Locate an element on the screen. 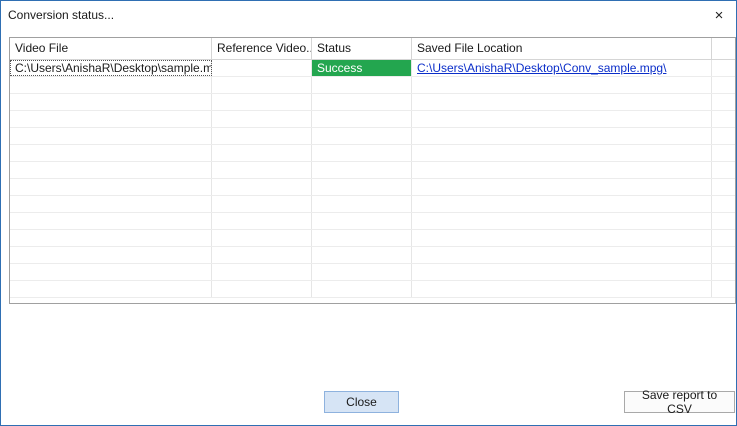 The width and height of the screenshot is (737, 426). column-header-video-file: Video File is located at coordinates (111, 48).